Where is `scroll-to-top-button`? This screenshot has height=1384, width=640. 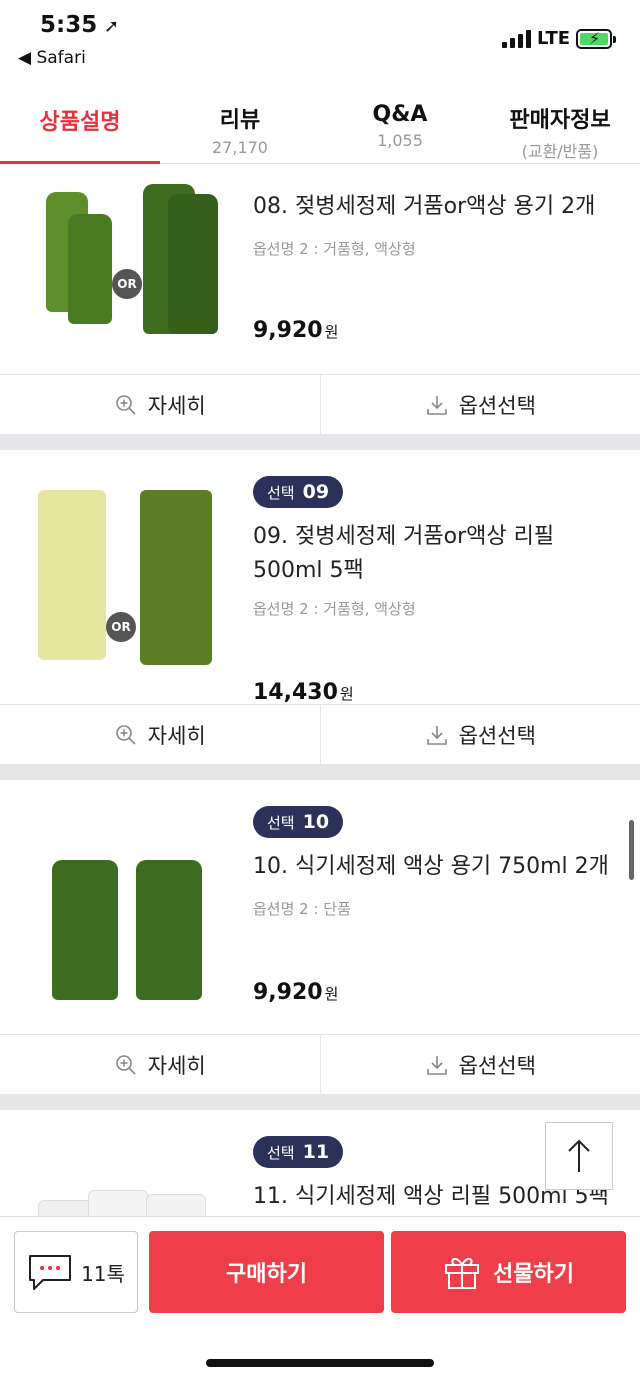
scroll-to-top-button is located at coordinates (579, 1156).